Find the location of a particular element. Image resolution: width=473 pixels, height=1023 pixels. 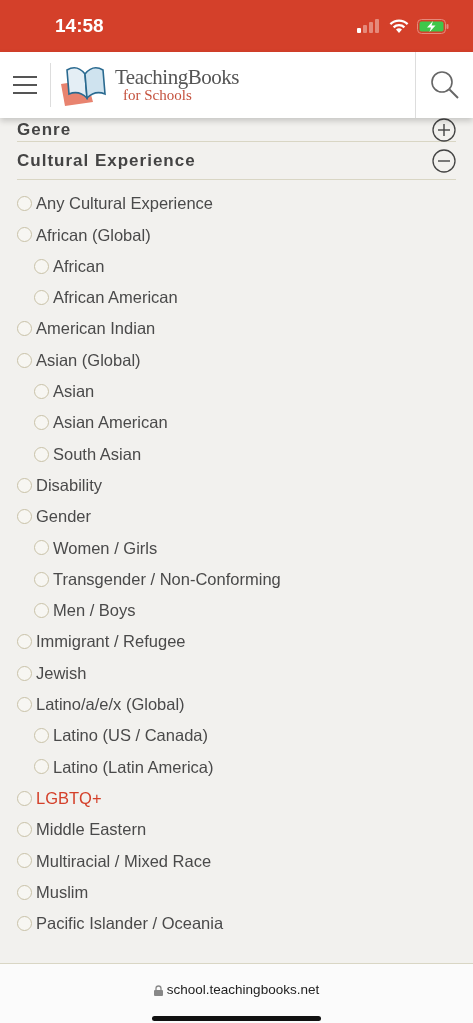

section-title: Cultural Experience is located at coordinates (106, 160).